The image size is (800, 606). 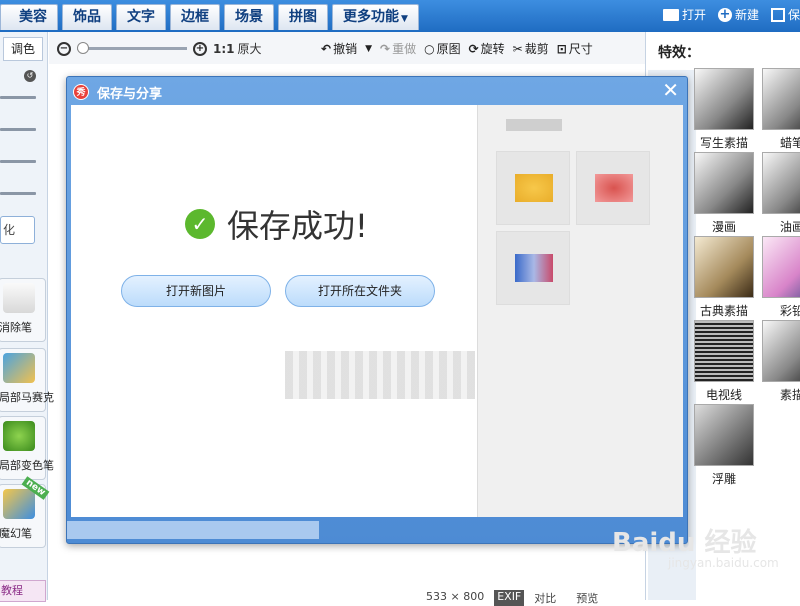 I want to click on magic-pen-tool: new 魔幻笔, so click(x=25, y=512).